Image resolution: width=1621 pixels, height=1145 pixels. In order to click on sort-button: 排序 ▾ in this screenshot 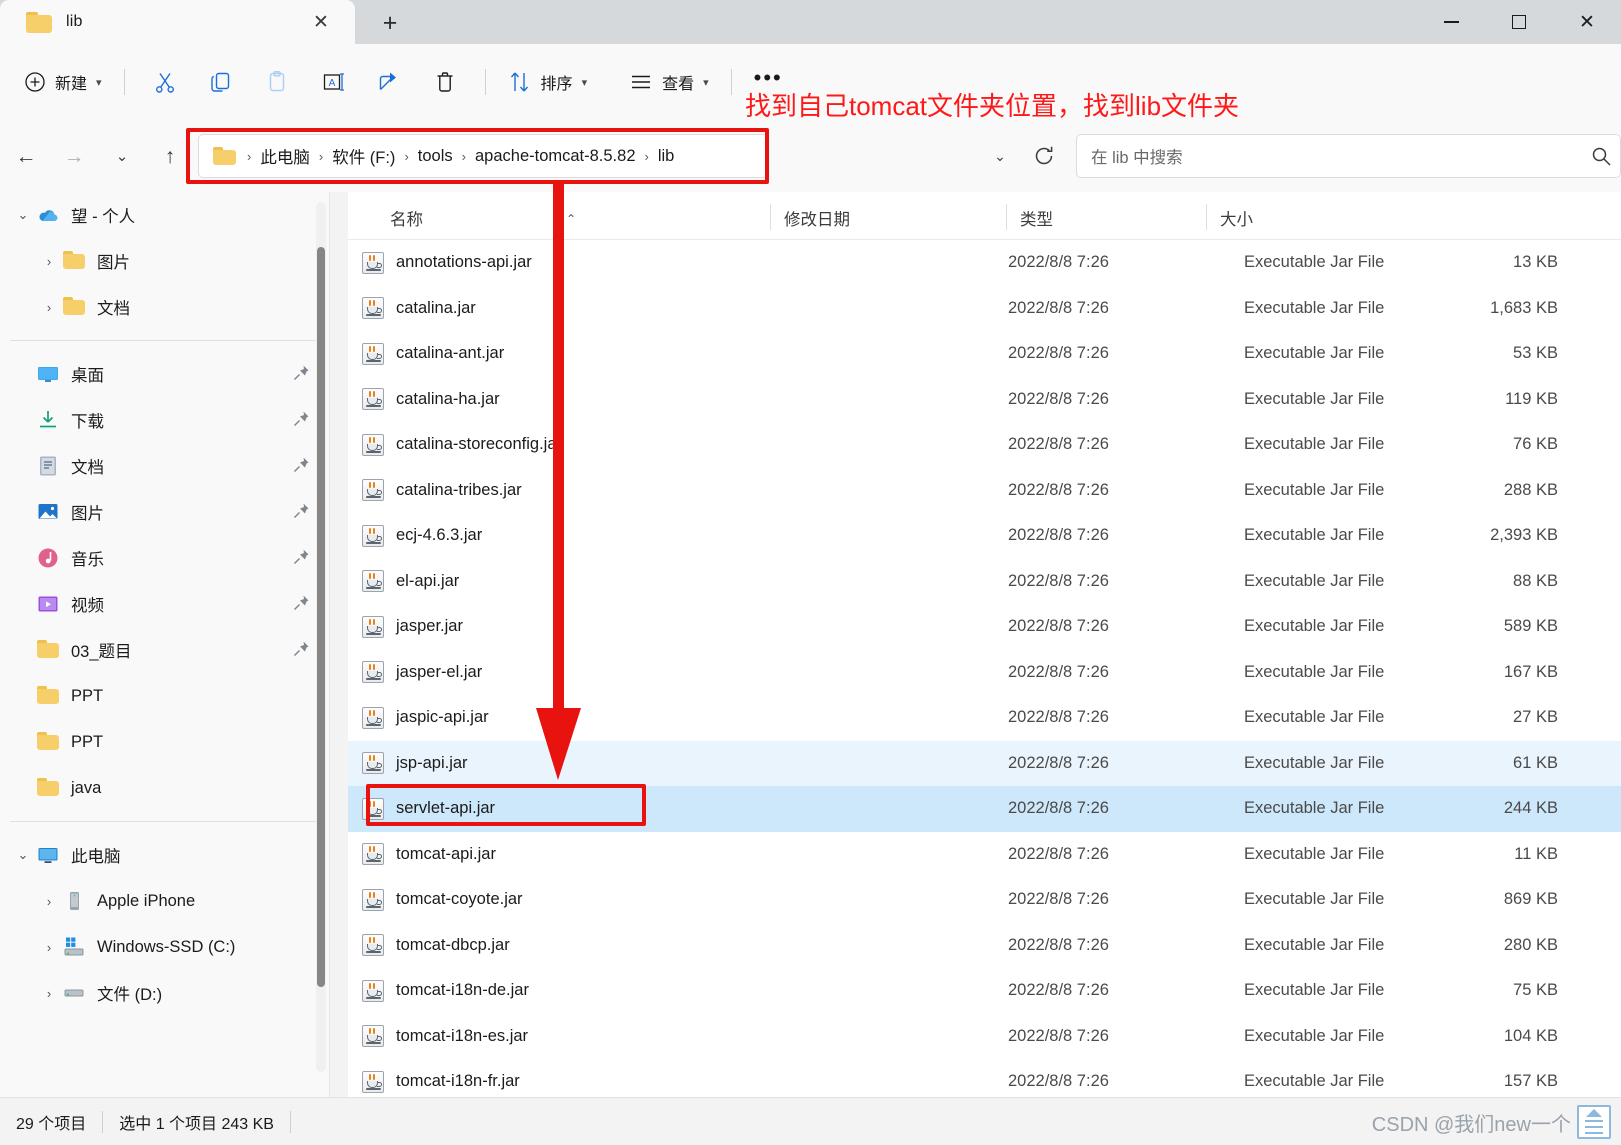, I will do `click(548, 82)`.